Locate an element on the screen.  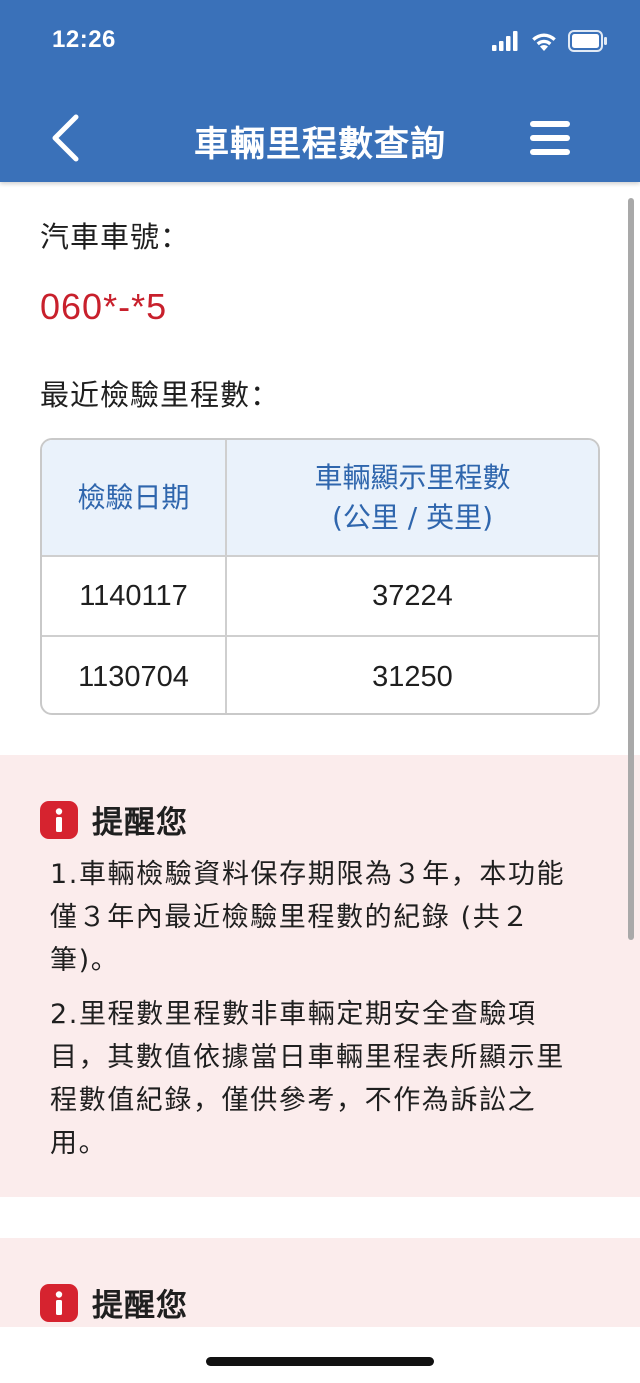
column-header-reading-line2: (公里 / 英里) is located at coordinates (412, 517).